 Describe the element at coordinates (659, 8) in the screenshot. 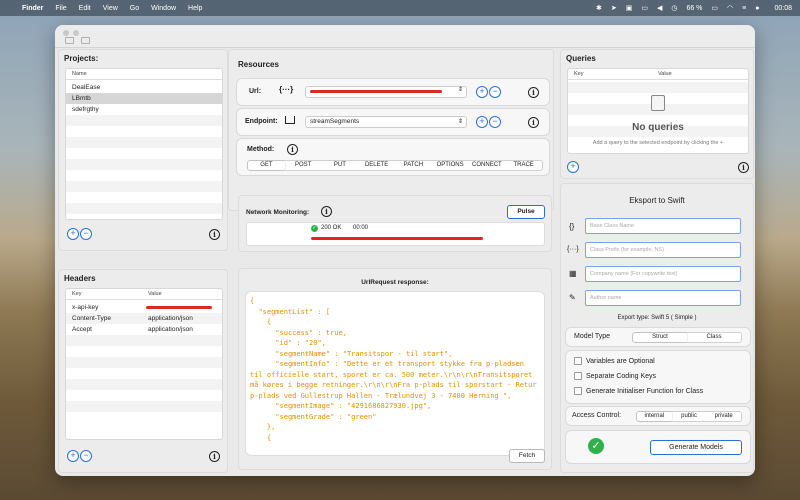

I see `volume-icon: ◀` at that location.